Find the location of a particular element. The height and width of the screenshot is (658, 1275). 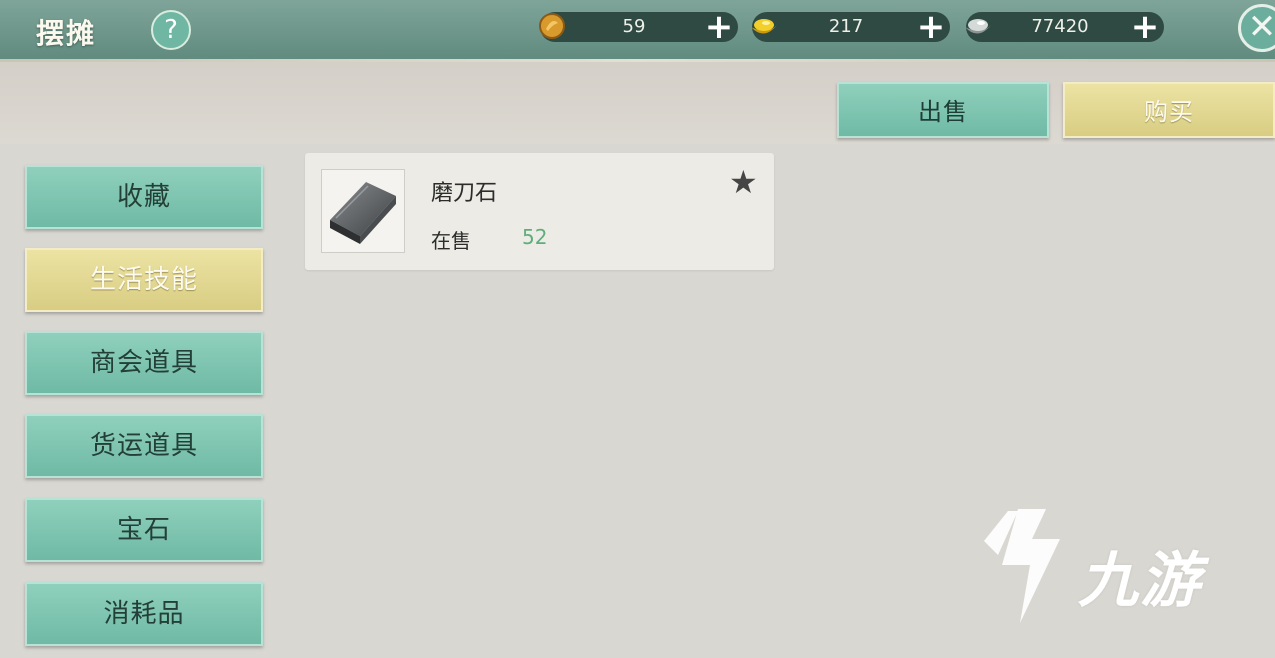

category-favorites: 收藏 is located at coordinates (144, 197).